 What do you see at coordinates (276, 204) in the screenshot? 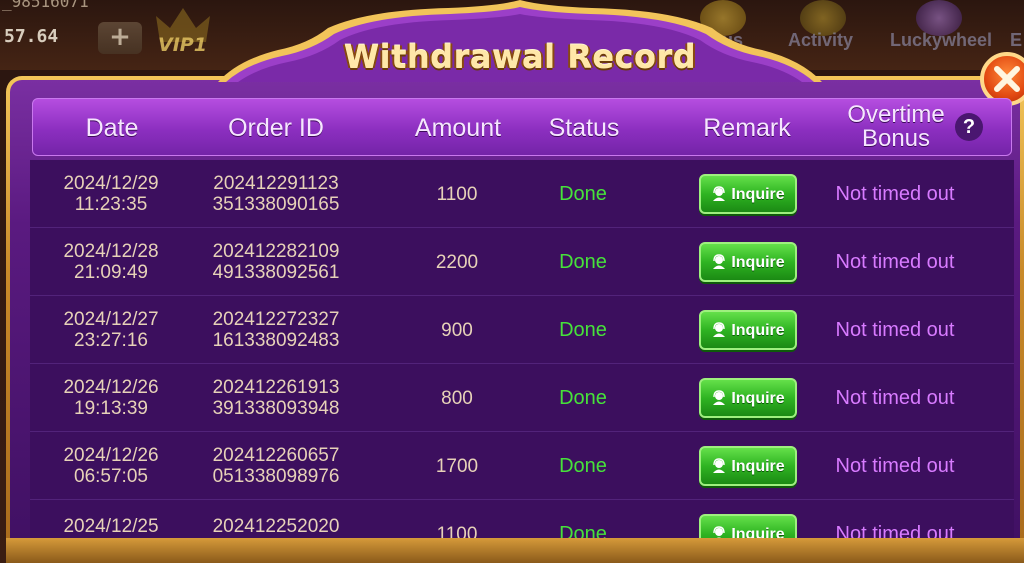
I see `order-id-part-2: 351338090165` at bounding box center [276, 204].